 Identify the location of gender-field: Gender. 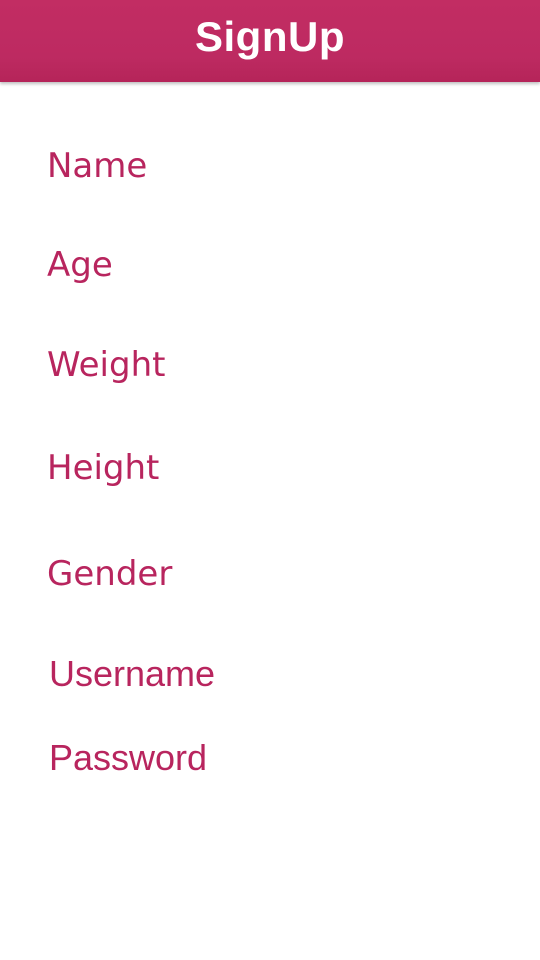
(109, 574).